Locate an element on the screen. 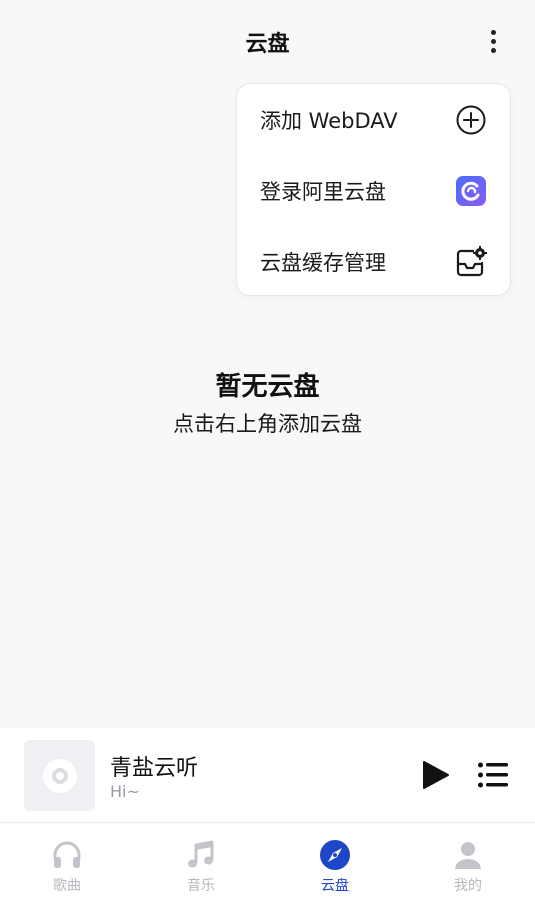 This screenshot has height=915, width=535. menu-item-cache-management: 云盘缓存管理 is located at coordinates (373, 261).